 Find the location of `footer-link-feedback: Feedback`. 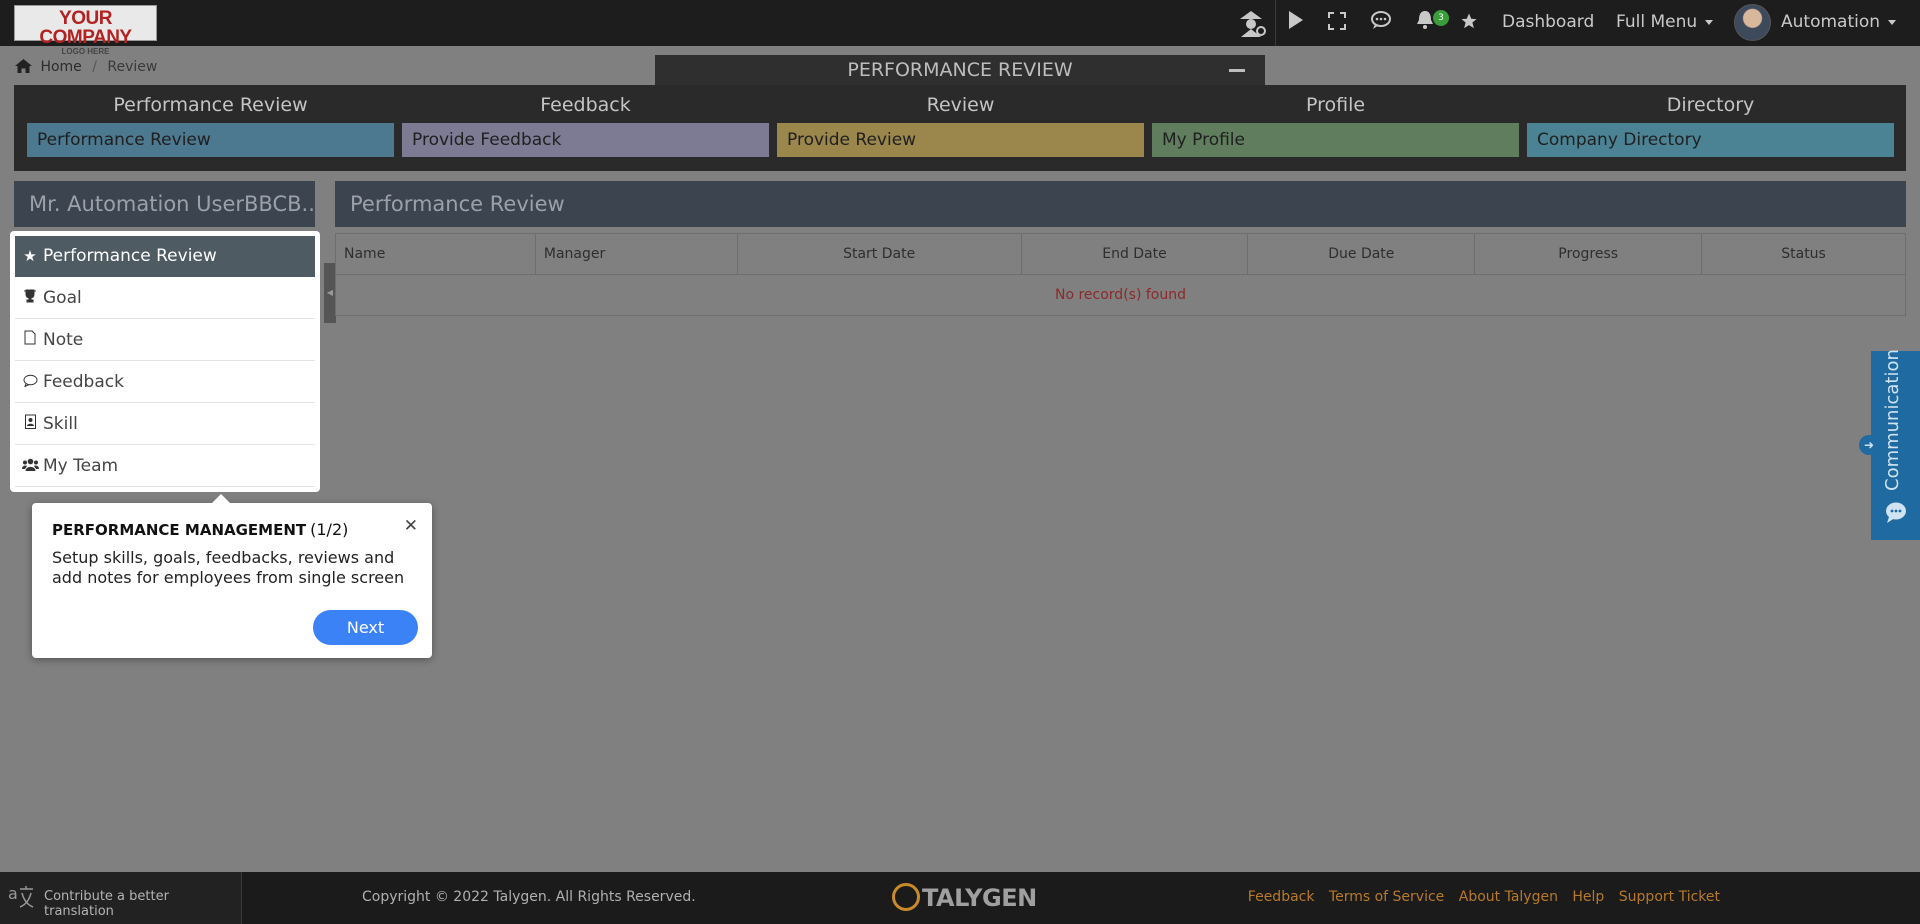

footer-link-feedback: Feedback is located at coordinates (1281, 897).